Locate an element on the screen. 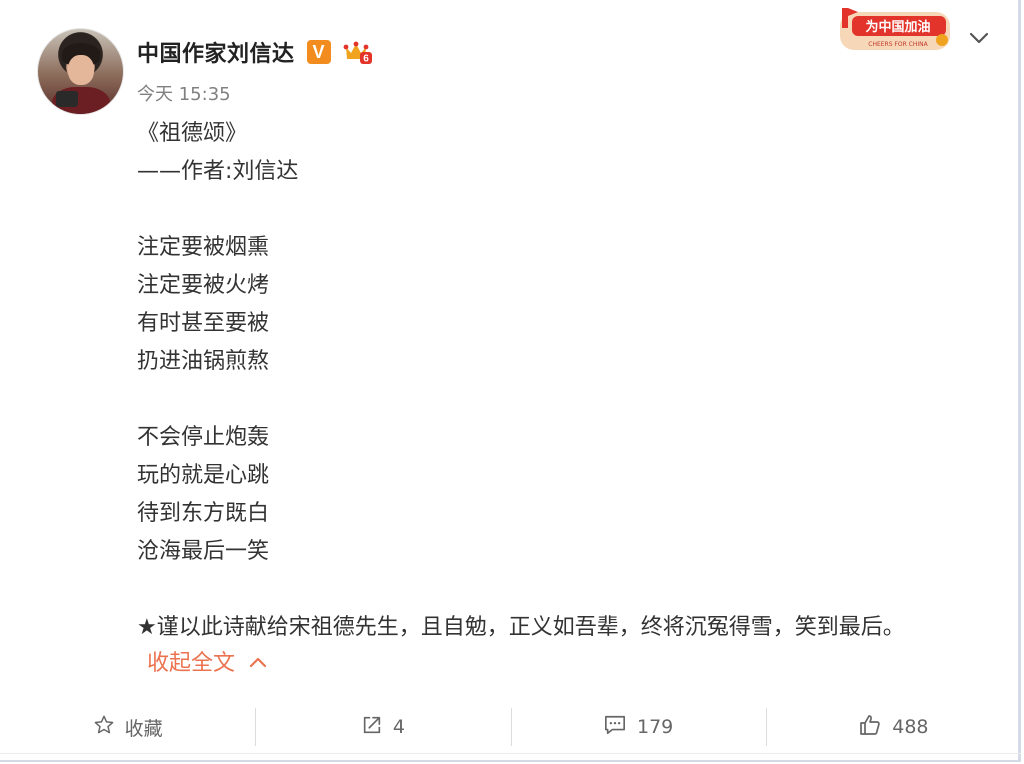 This screenshot has width=1024, height=764. chevron-up-icon is located at coordinates (258, 661).